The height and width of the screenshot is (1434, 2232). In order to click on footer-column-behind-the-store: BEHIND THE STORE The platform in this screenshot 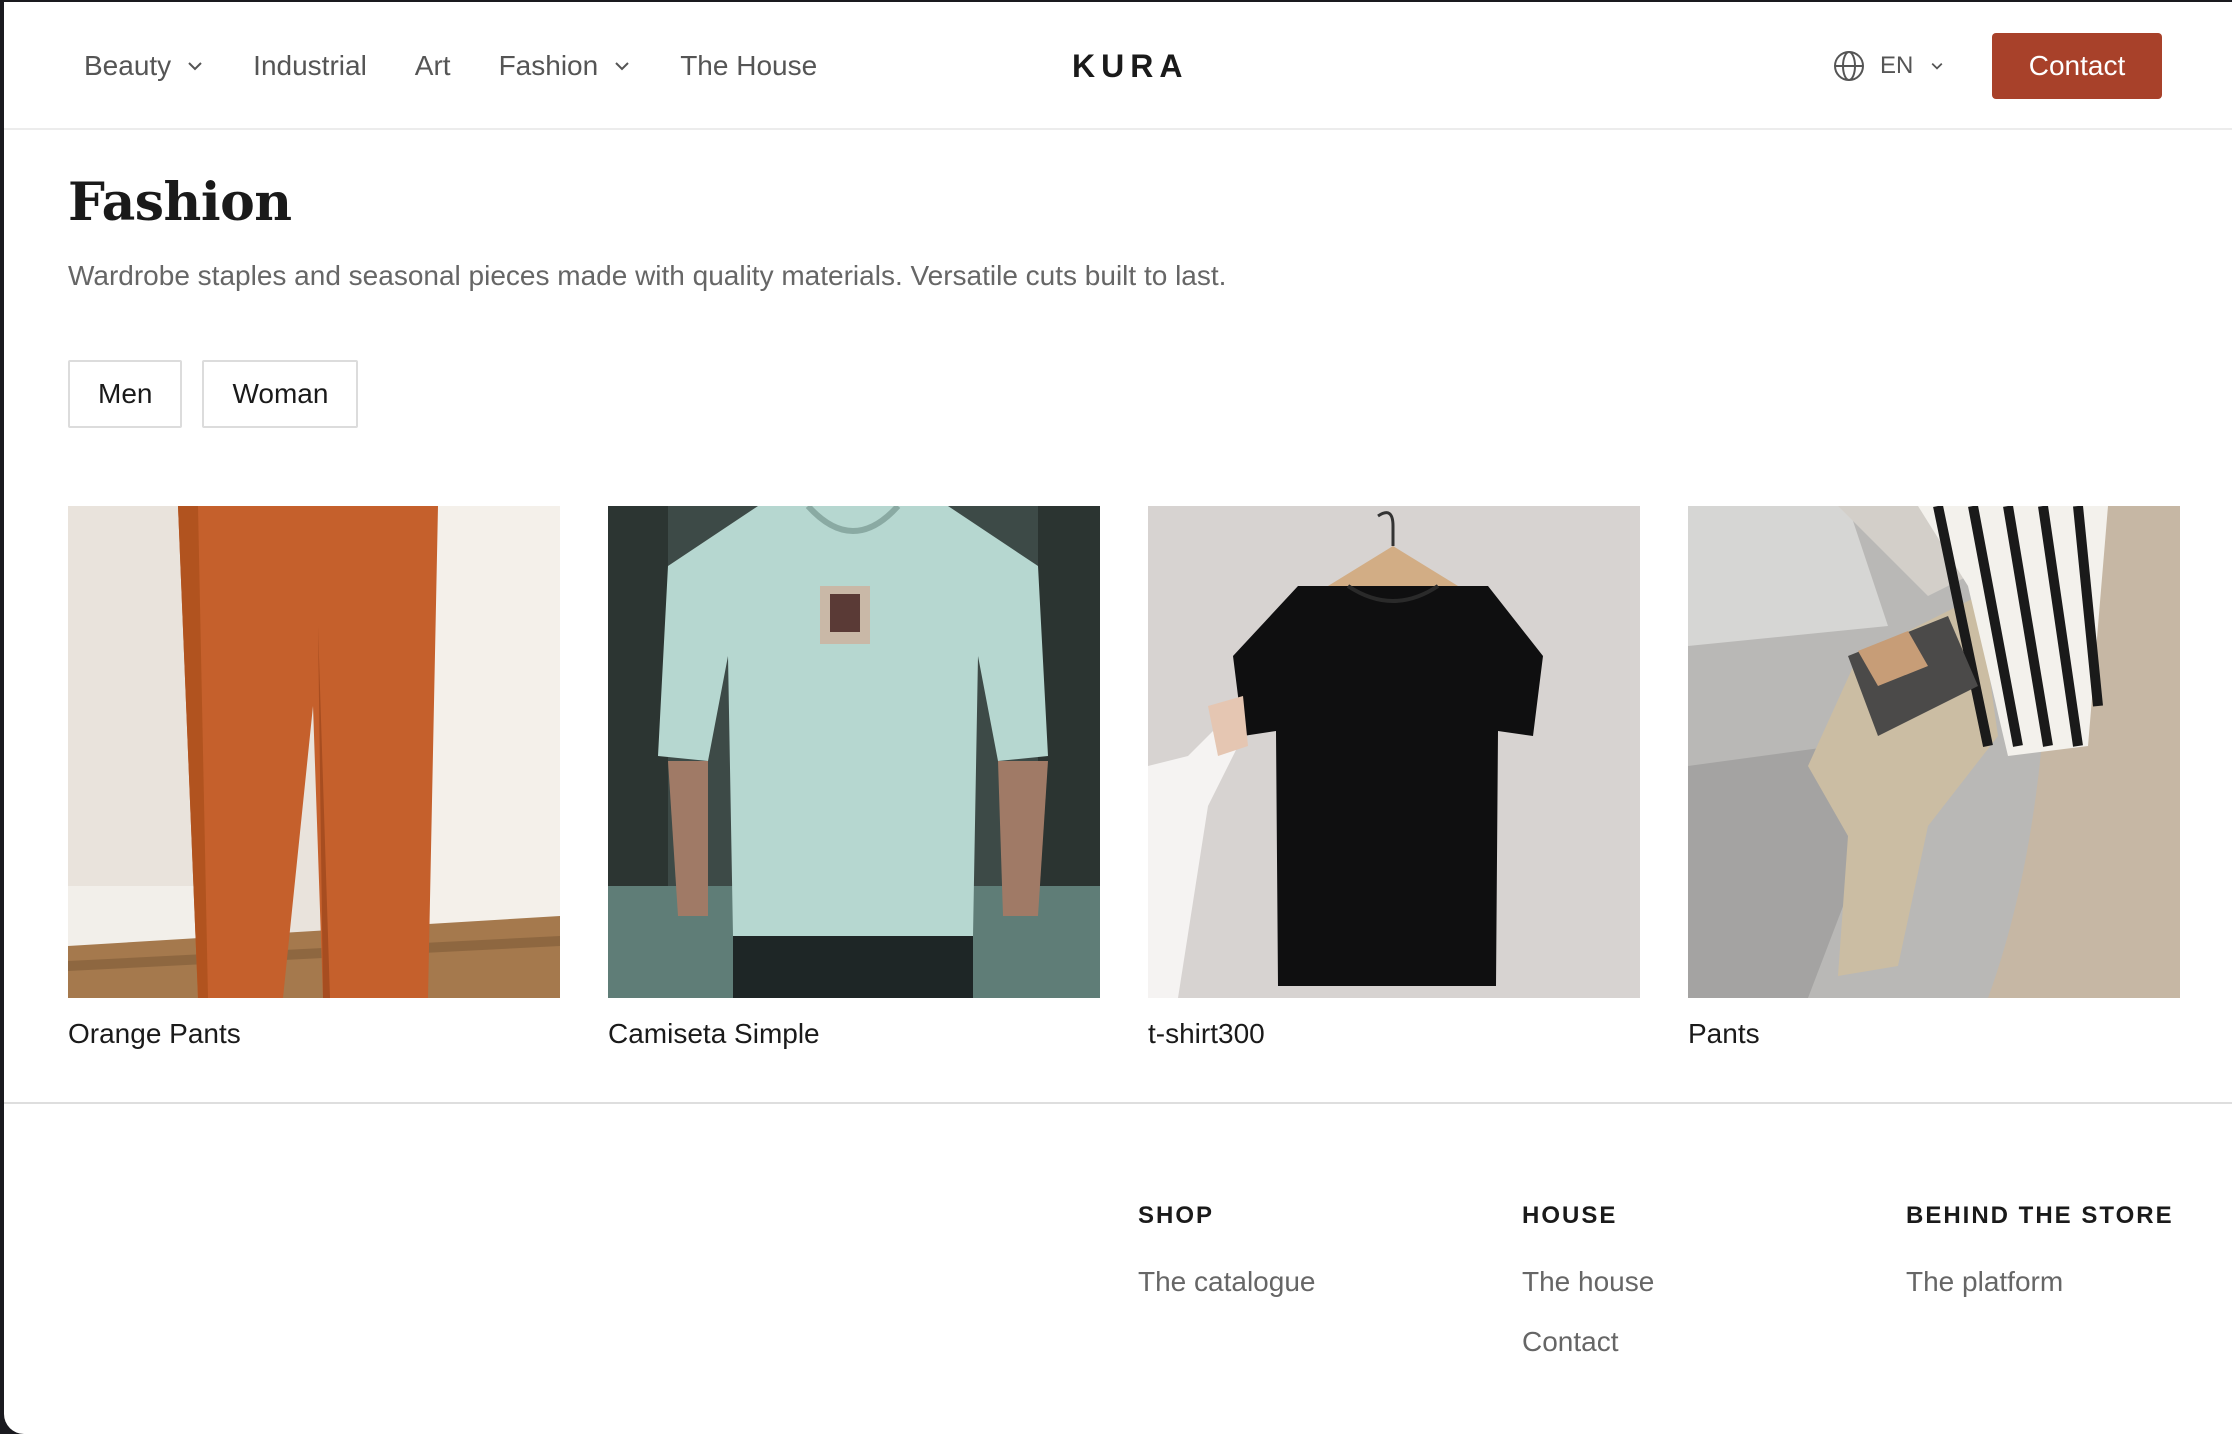, I will do `click(2040, 1264)`.